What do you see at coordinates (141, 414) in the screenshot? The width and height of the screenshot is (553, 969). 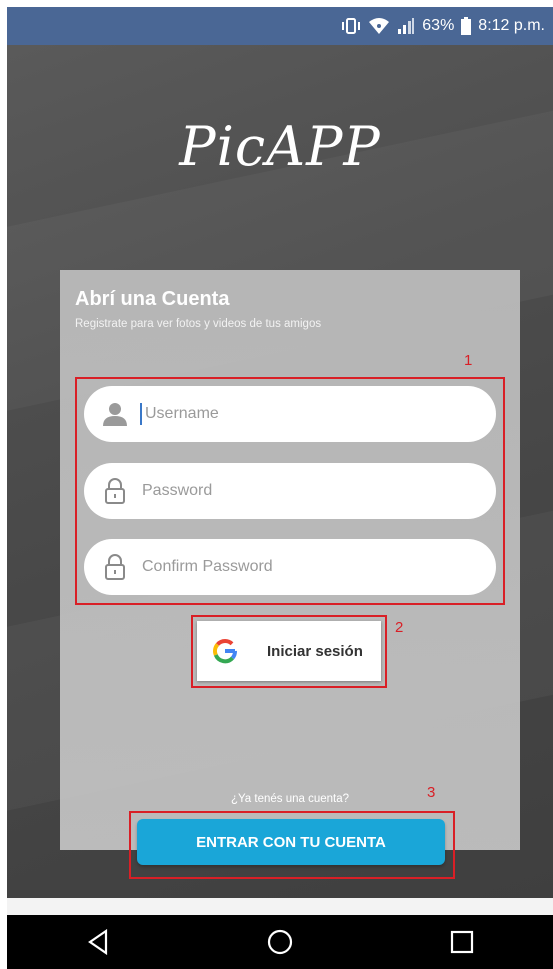 I see `text-caret` at bounding box center [141, 414].